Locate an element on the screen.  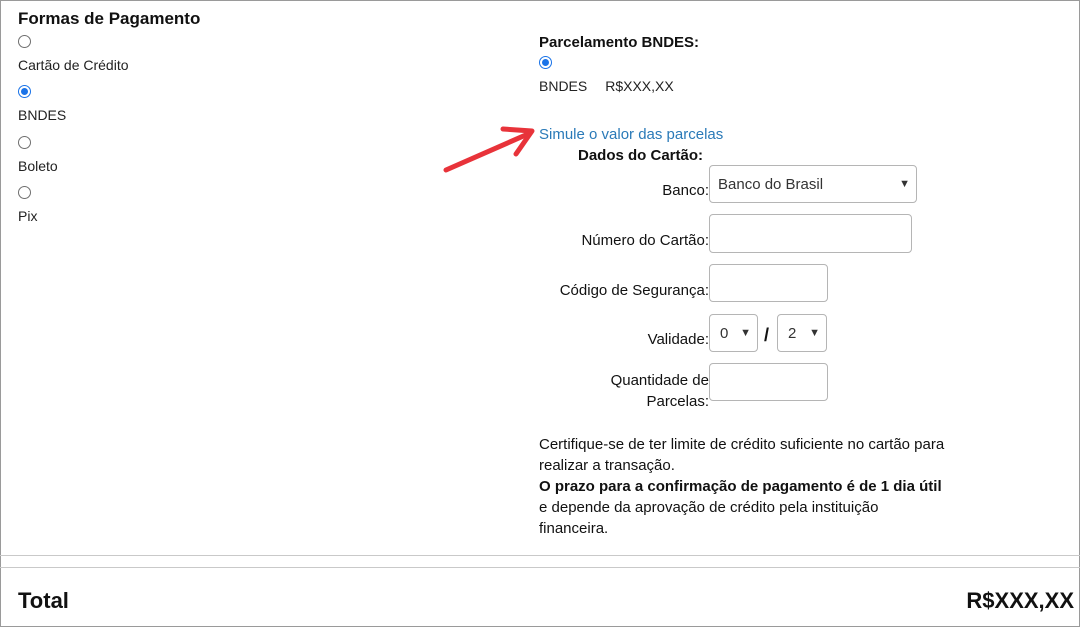
installments-label: Quantidade de Parcelas: is located at coordinates (614, 391).